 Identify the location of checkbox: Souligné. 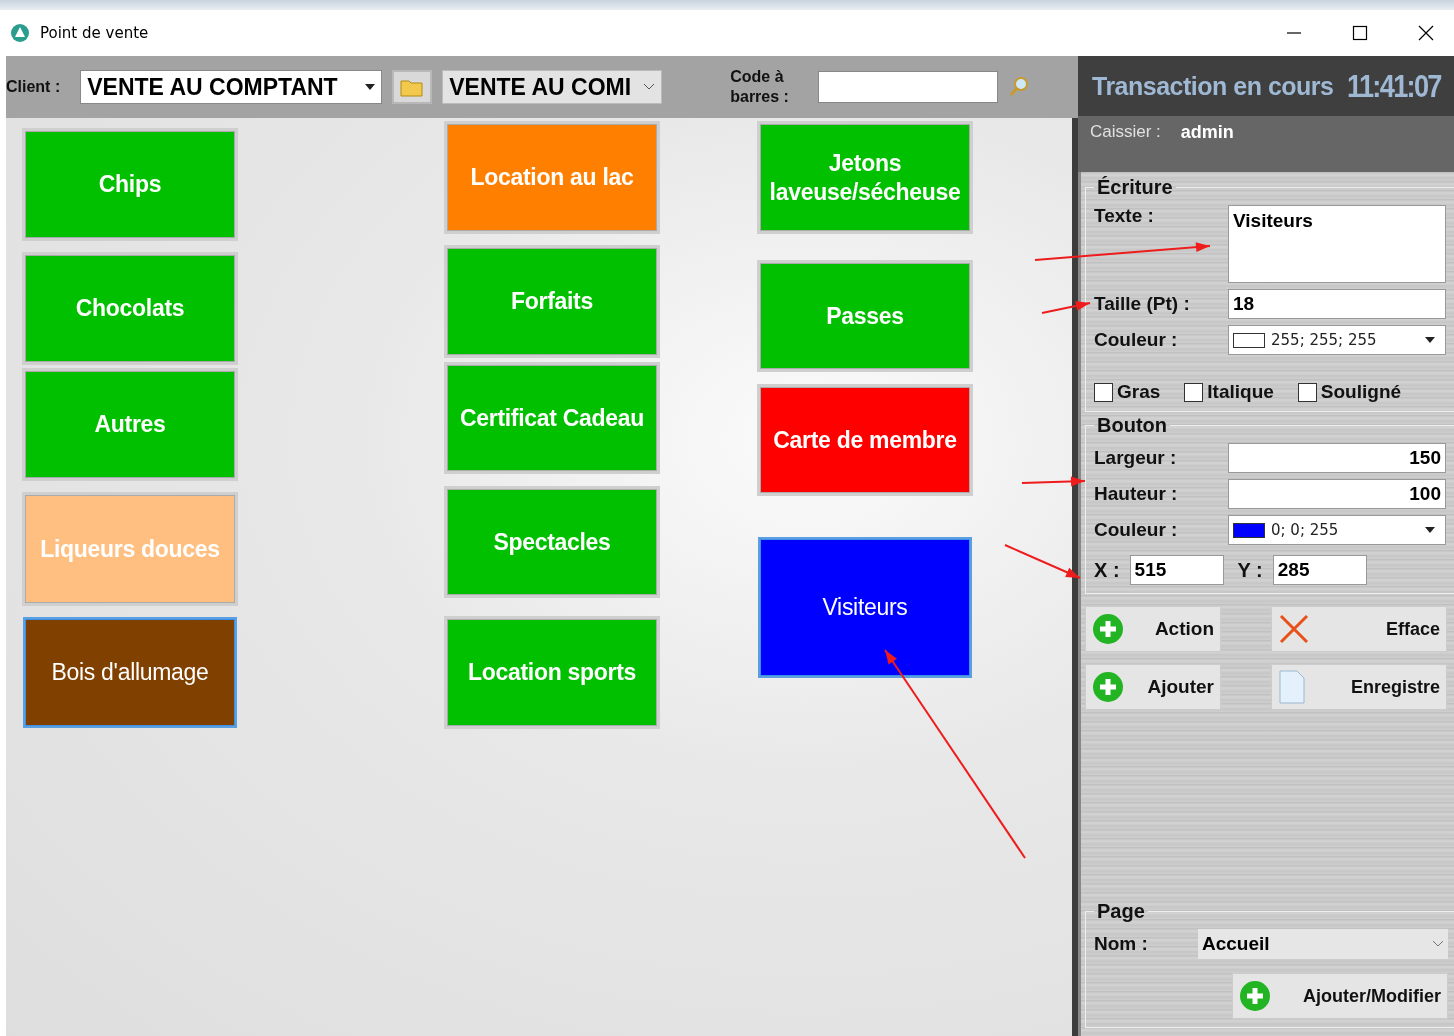
(1349, 392).